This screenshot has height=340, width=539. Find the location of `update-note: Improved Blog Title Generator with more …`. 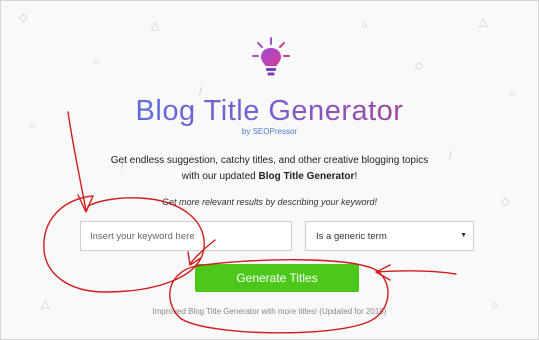

update-note: Improved Blog Title Generator with more … is located at coordinates (269, 311).